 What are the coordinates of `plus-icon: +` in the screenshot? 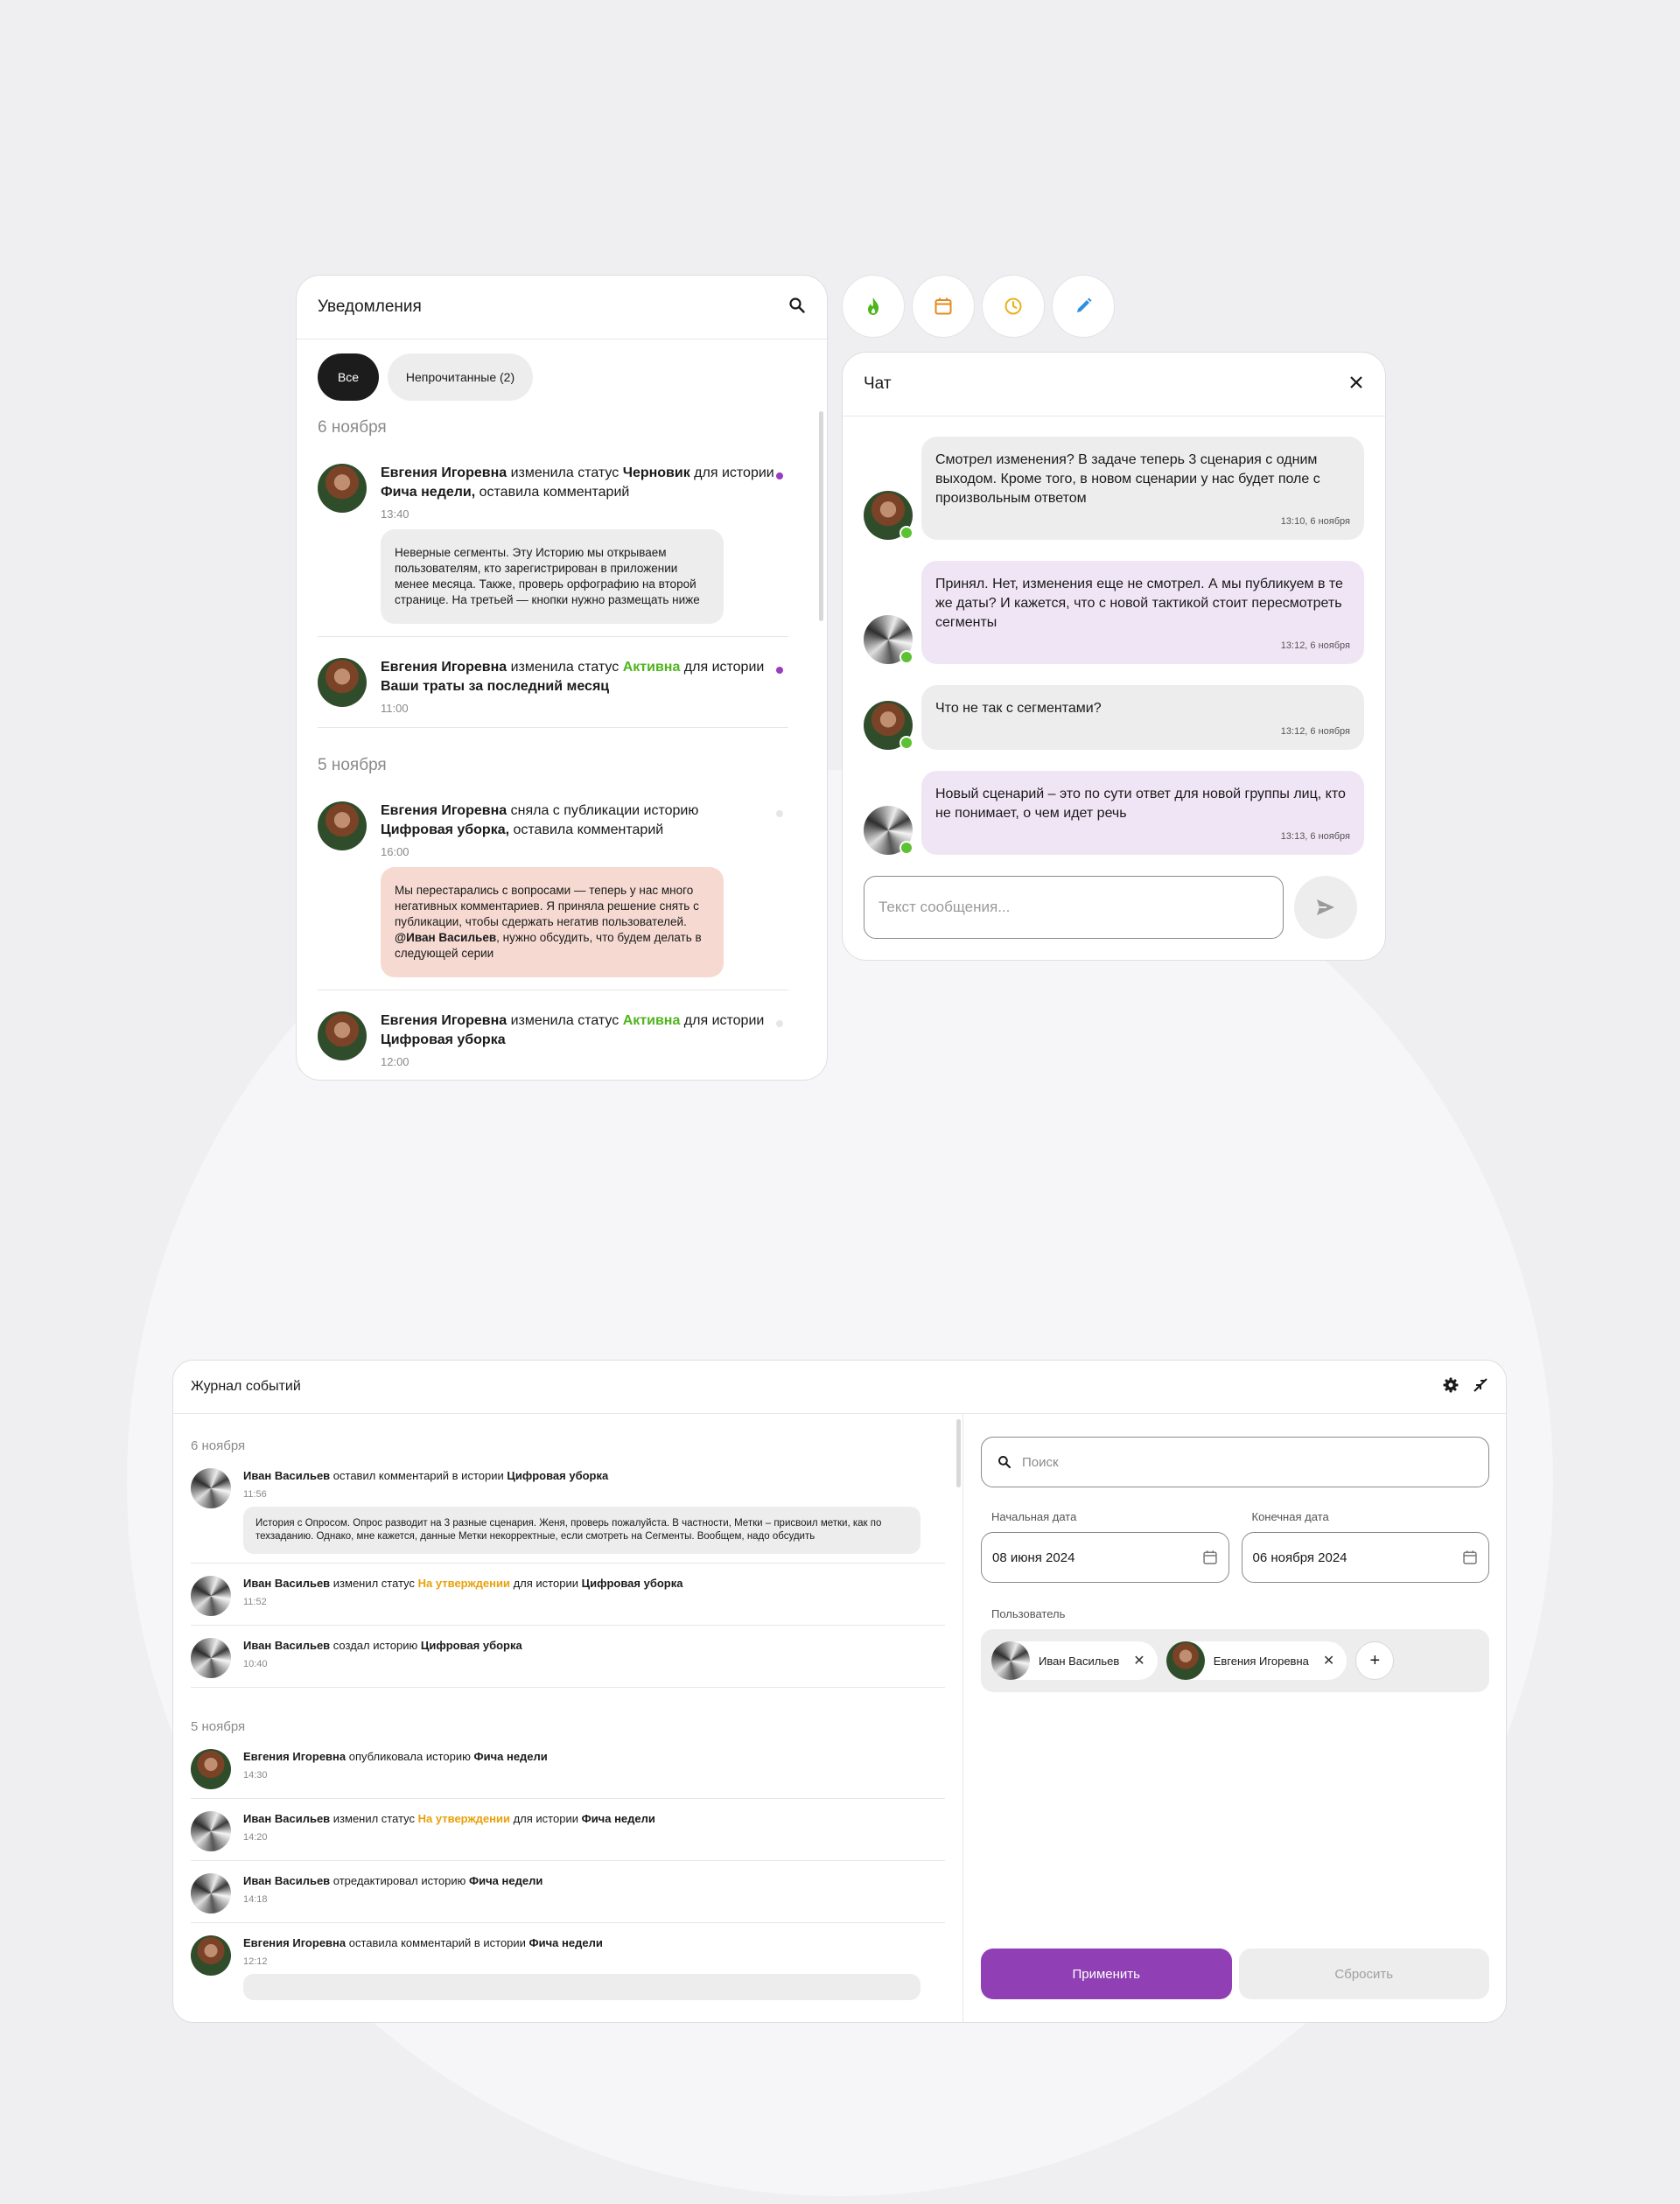 It's located at (1375, 1660).